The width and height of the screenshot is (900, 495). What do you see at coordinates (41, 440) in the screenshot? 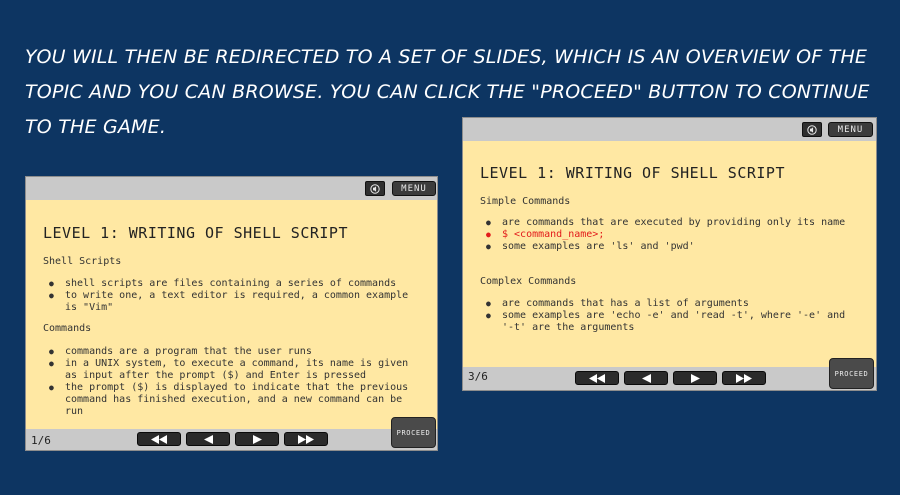
I see `page-counter: 1/6` at bounding box center [41, 440].